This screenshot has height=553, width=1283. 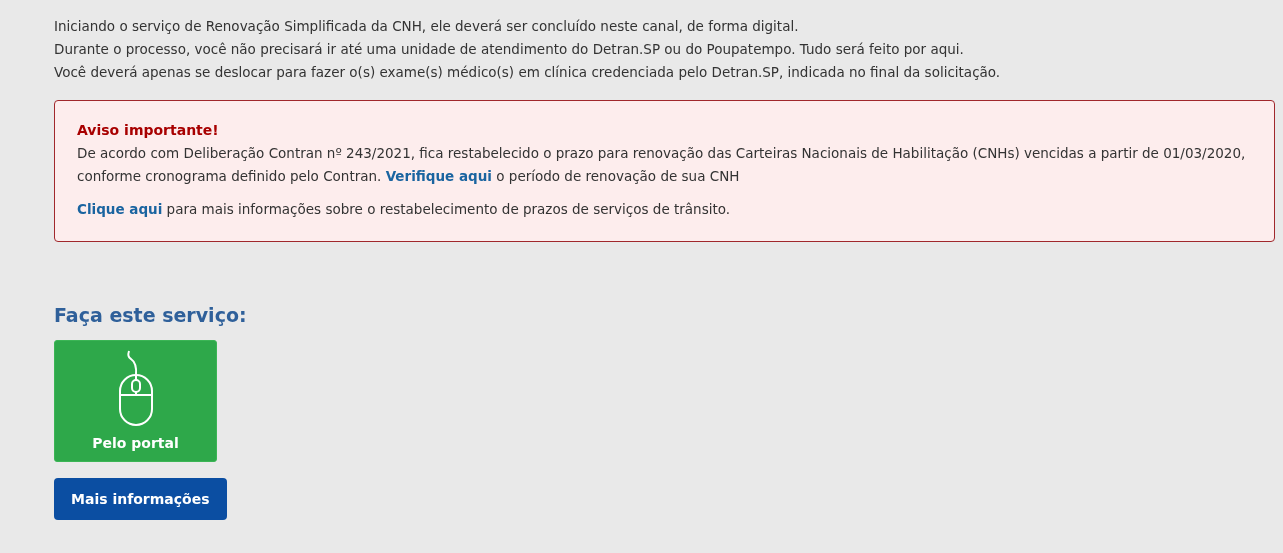 I want to click on warning-text: De acordo com Deliberação Contran nº 243/2021, fica restabelecido o prazo para renovação das Carteiras Nacionais de Habilitação (CNHs) vencidas a partir de 01/03/2020, conforme cronograma definido pelo Contran. Verifique aqui o período de renovação de sua CNH, so click(x=662, y=165).